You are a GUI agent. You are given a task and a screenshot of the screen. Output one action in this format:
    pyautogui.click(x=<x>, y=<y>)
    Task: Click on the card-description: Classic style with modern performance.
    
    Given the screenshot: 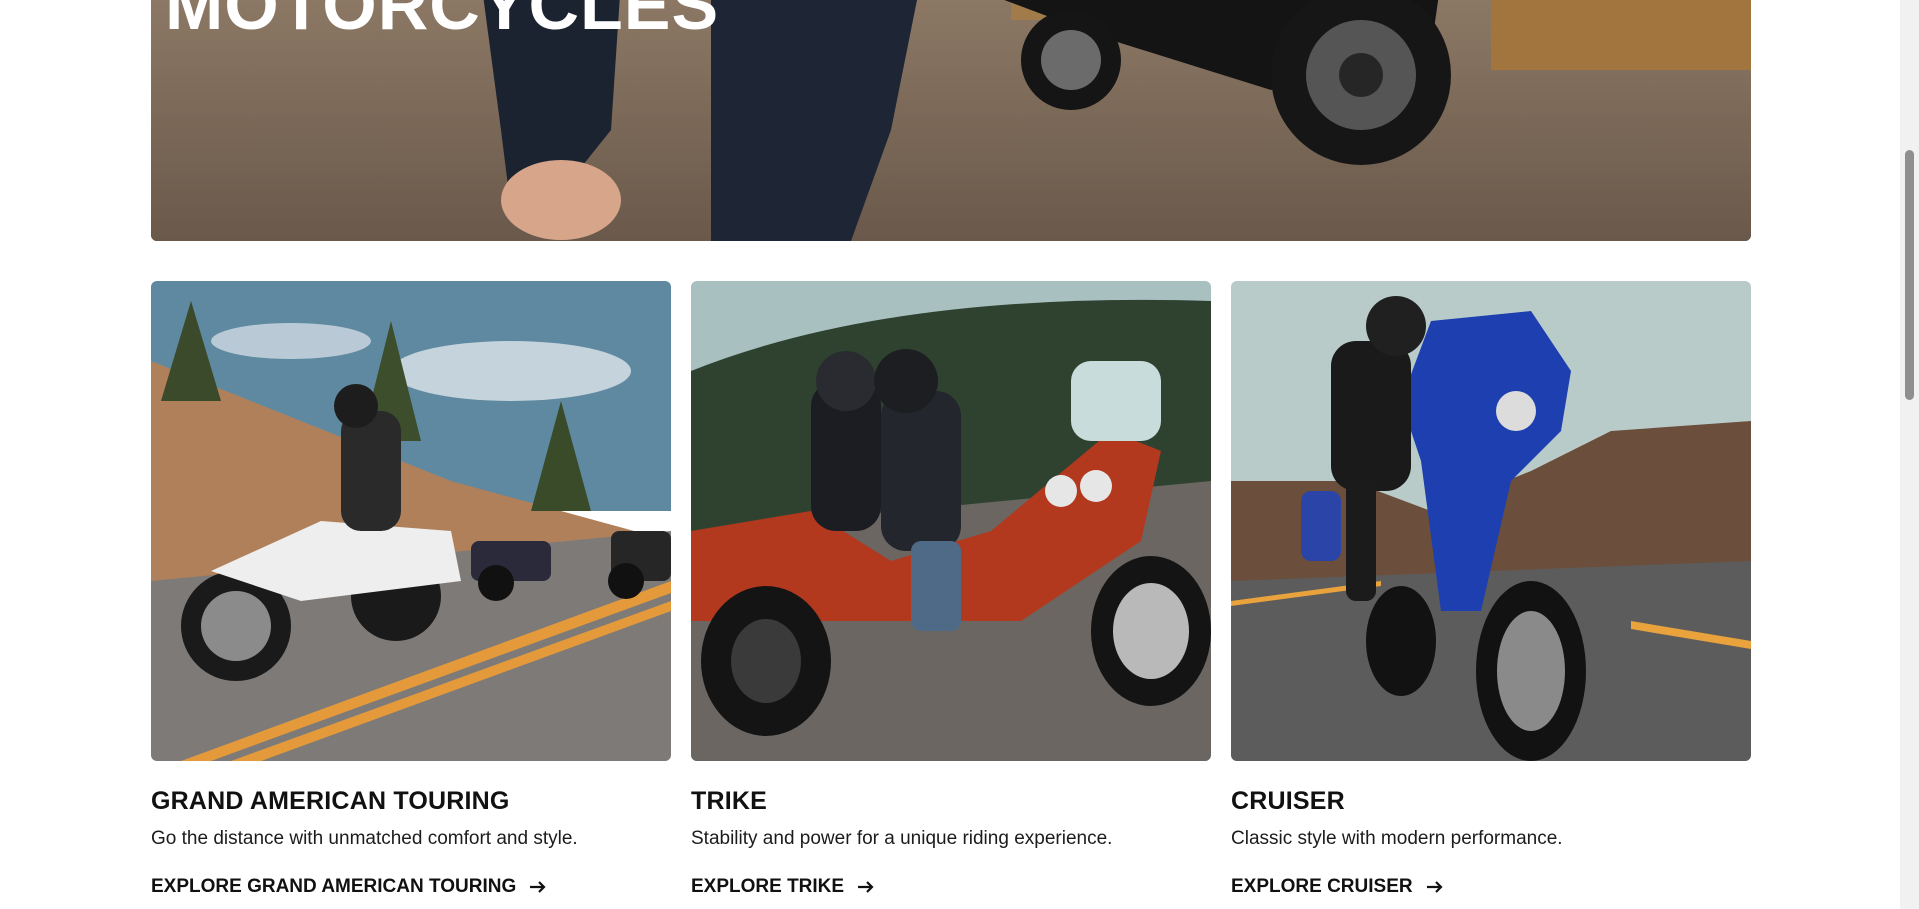 What is the action you would take?
    pyautogui.click(x=1397, y=838)
    